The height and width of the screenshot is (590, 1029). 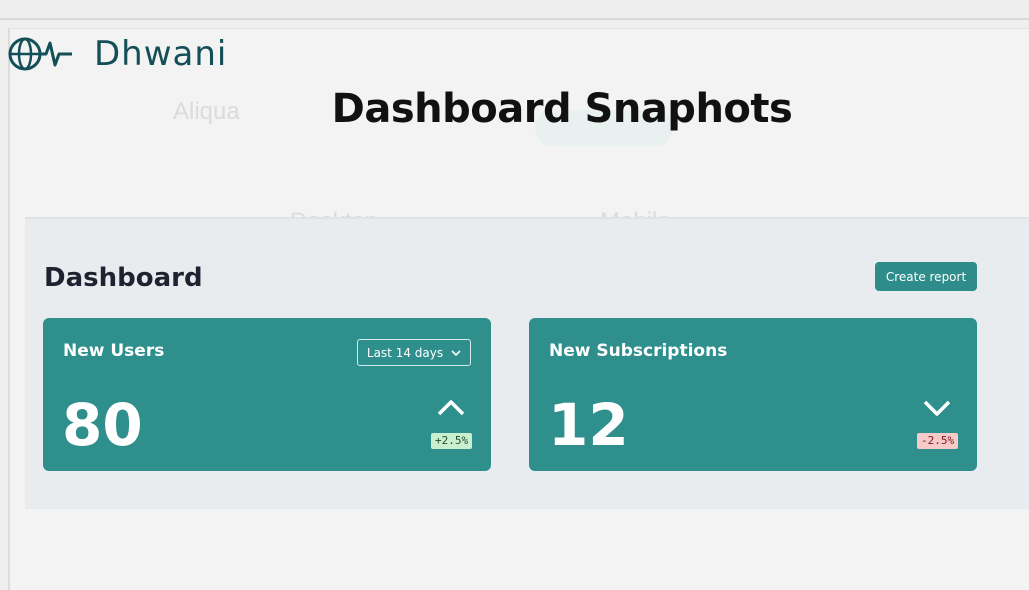 I want to click on date-range-value: Last 14 days, so click(x=405, y=352).